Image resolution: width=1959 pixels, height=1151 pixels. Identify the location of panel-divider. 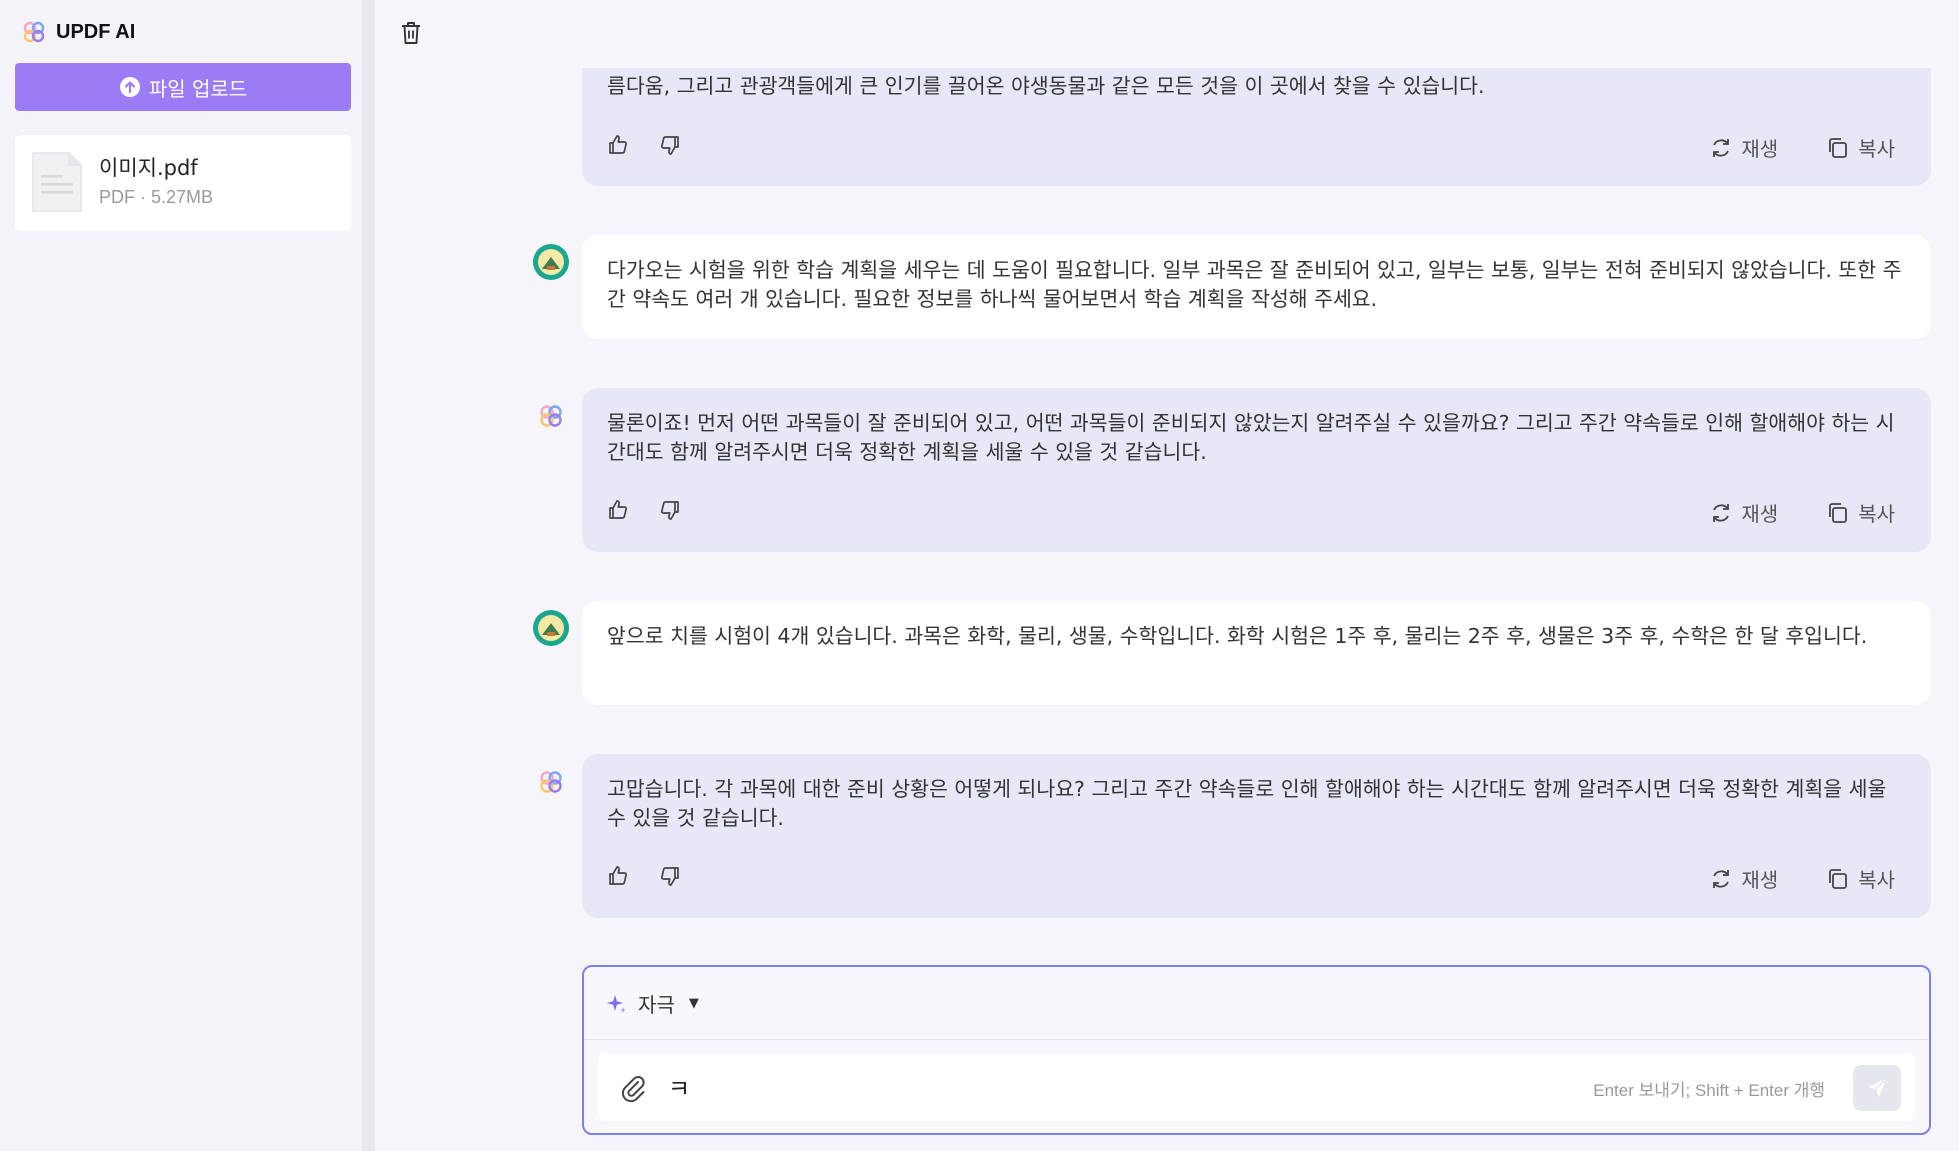
(369, 575).